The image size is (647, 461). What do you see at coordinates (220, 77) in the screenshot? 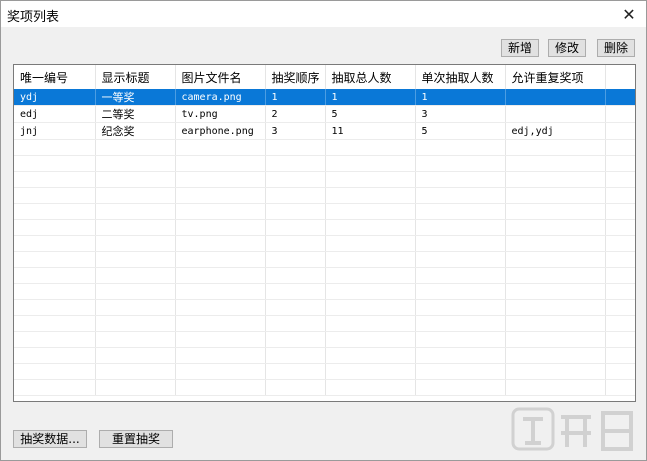
I see `column-header: 图片文件名` at bounding box center [220, 77].